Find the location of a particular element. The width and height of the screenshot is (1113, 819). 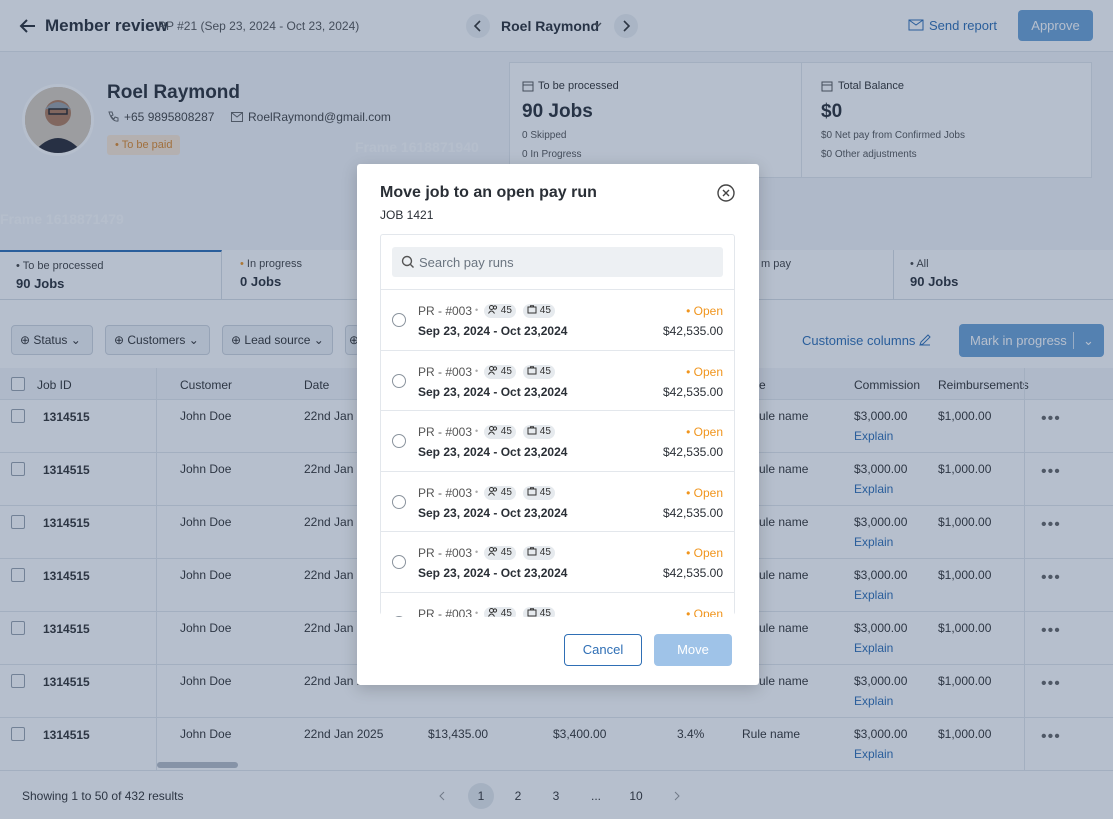

modal-title: Move job to an open pay run is located at coordinates (488, 192).